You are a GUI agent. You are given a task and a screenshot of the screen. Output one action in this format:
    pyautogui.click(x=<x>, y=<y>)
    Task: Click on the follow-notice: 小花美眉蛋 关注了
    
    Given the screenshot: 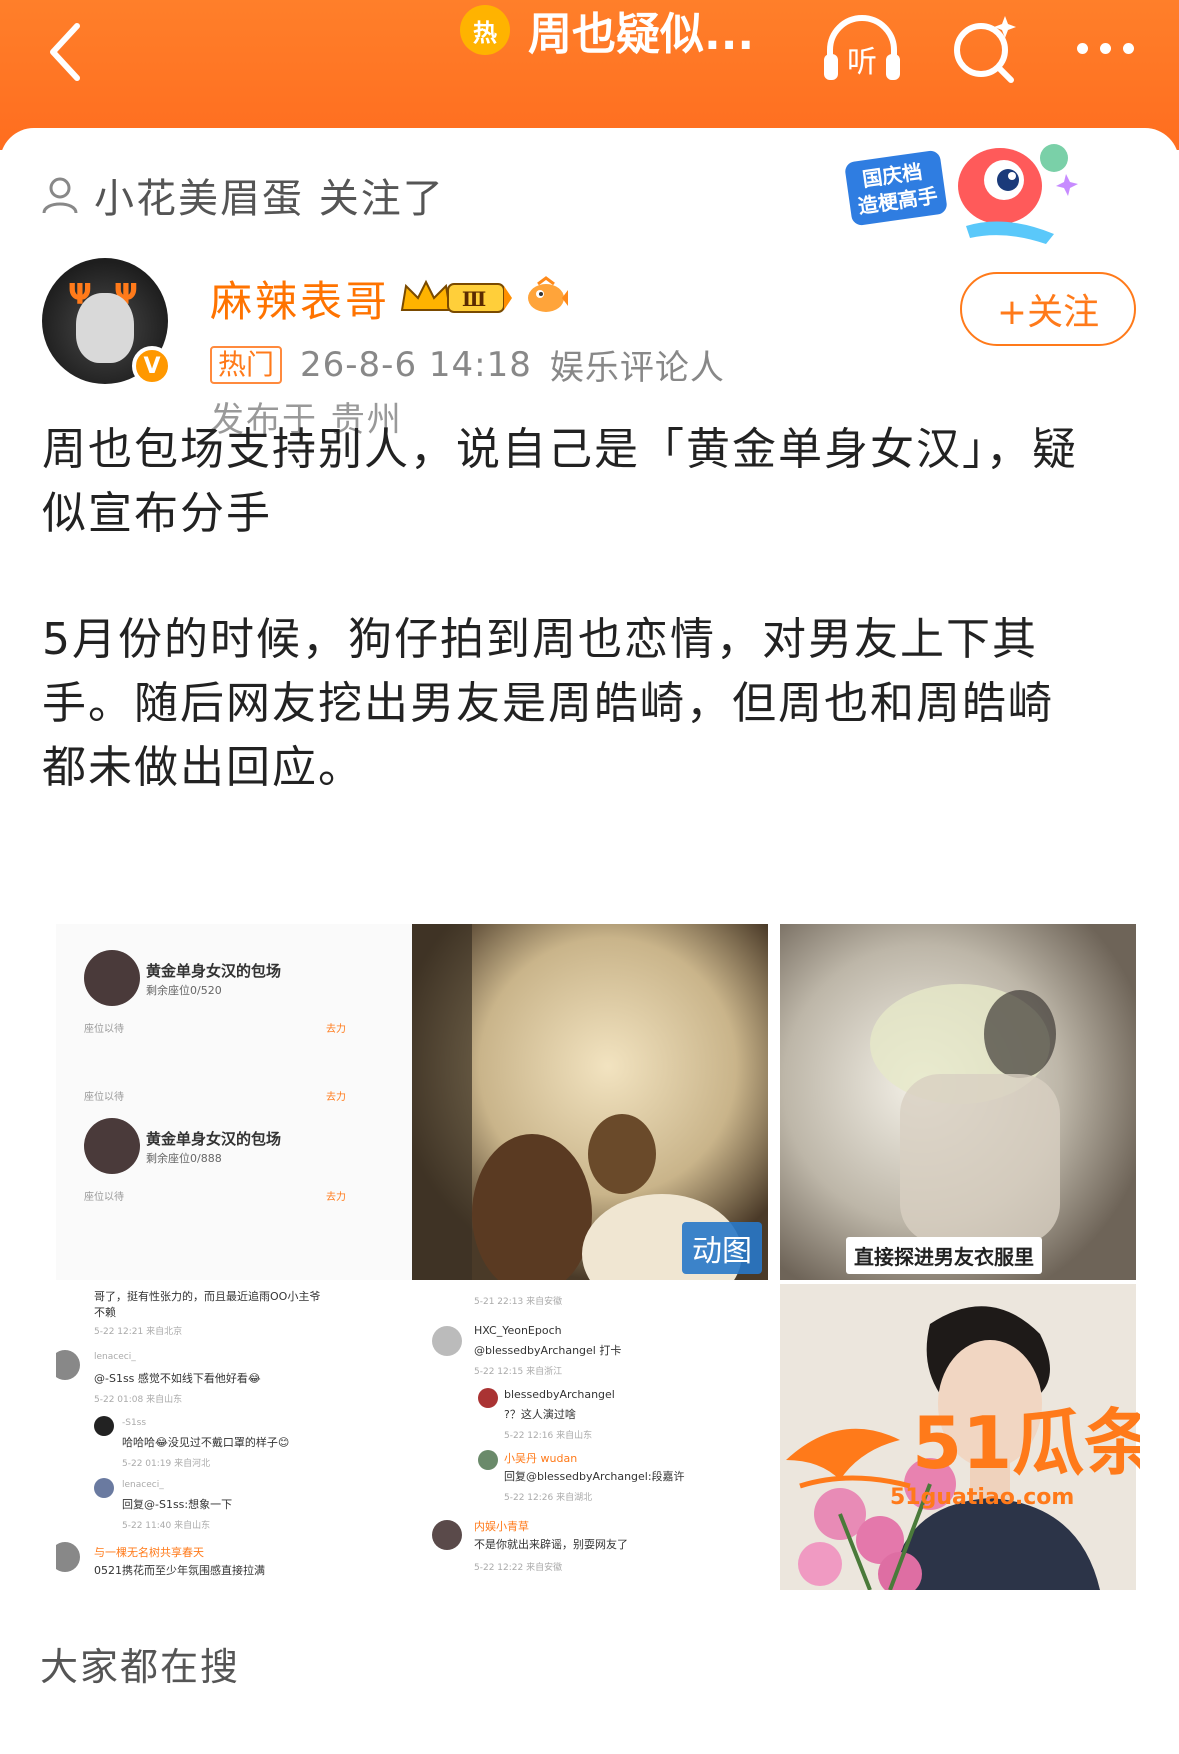 What is the action you would take?
    pyautogui.click(x=242, y=195)
    